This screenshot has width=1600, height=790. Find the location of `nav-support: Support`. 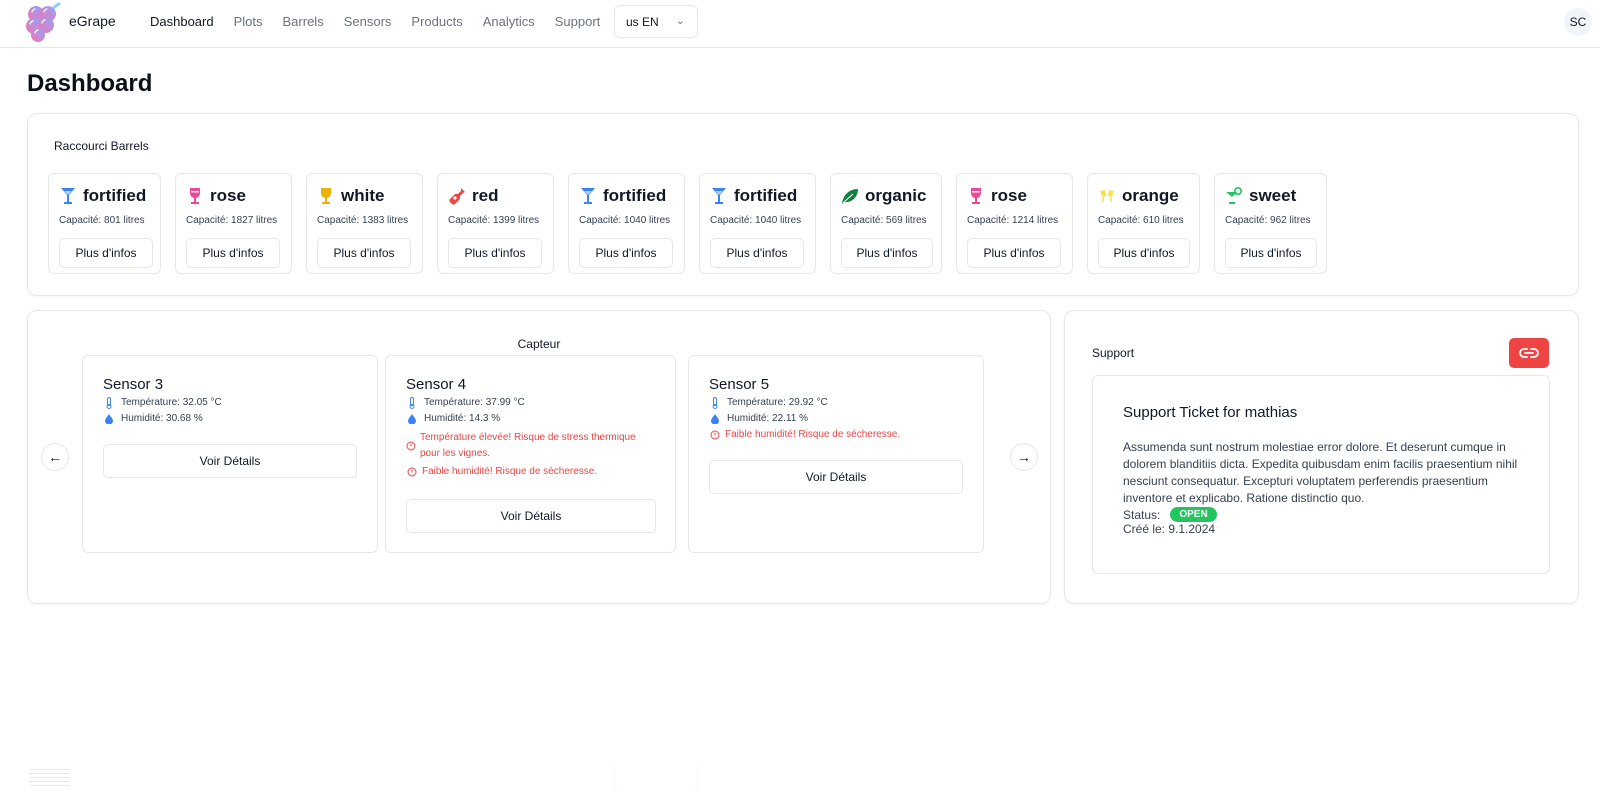

nav-support: Support is located at coordinates (578, 21).